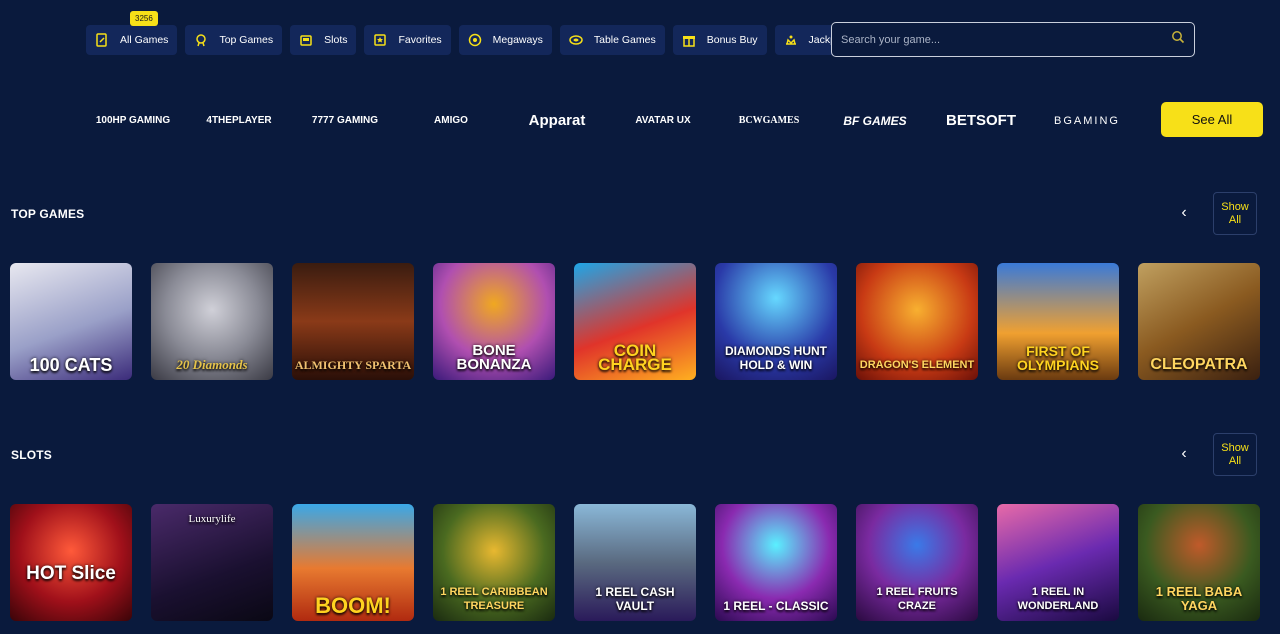  I want to click on game-tile: 1 REEL CARIBBEAN TREASURE, so click(494, 562).